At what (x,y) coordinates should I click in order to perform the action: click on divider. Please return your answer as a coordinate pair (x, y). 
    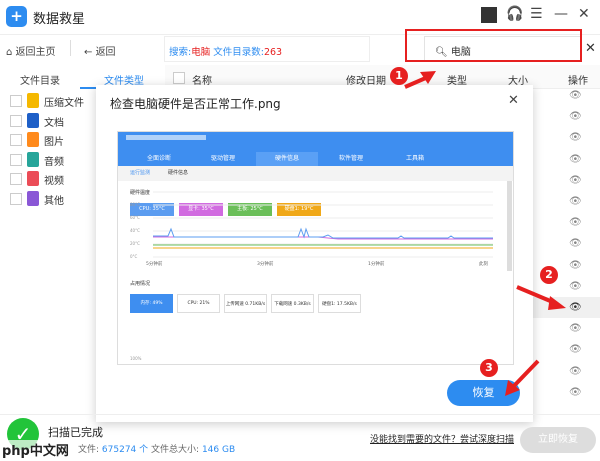
    Looking at the image, I should click on (70, 48).